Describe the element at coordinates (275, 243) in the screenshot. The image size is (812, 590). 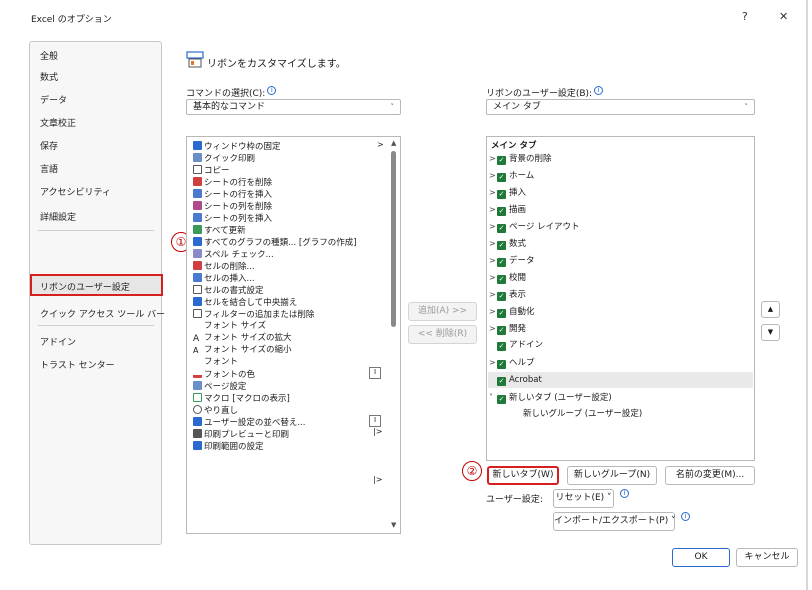
I see `list-item: すべてのグラフの種類... [グラフの作成]` at that location.